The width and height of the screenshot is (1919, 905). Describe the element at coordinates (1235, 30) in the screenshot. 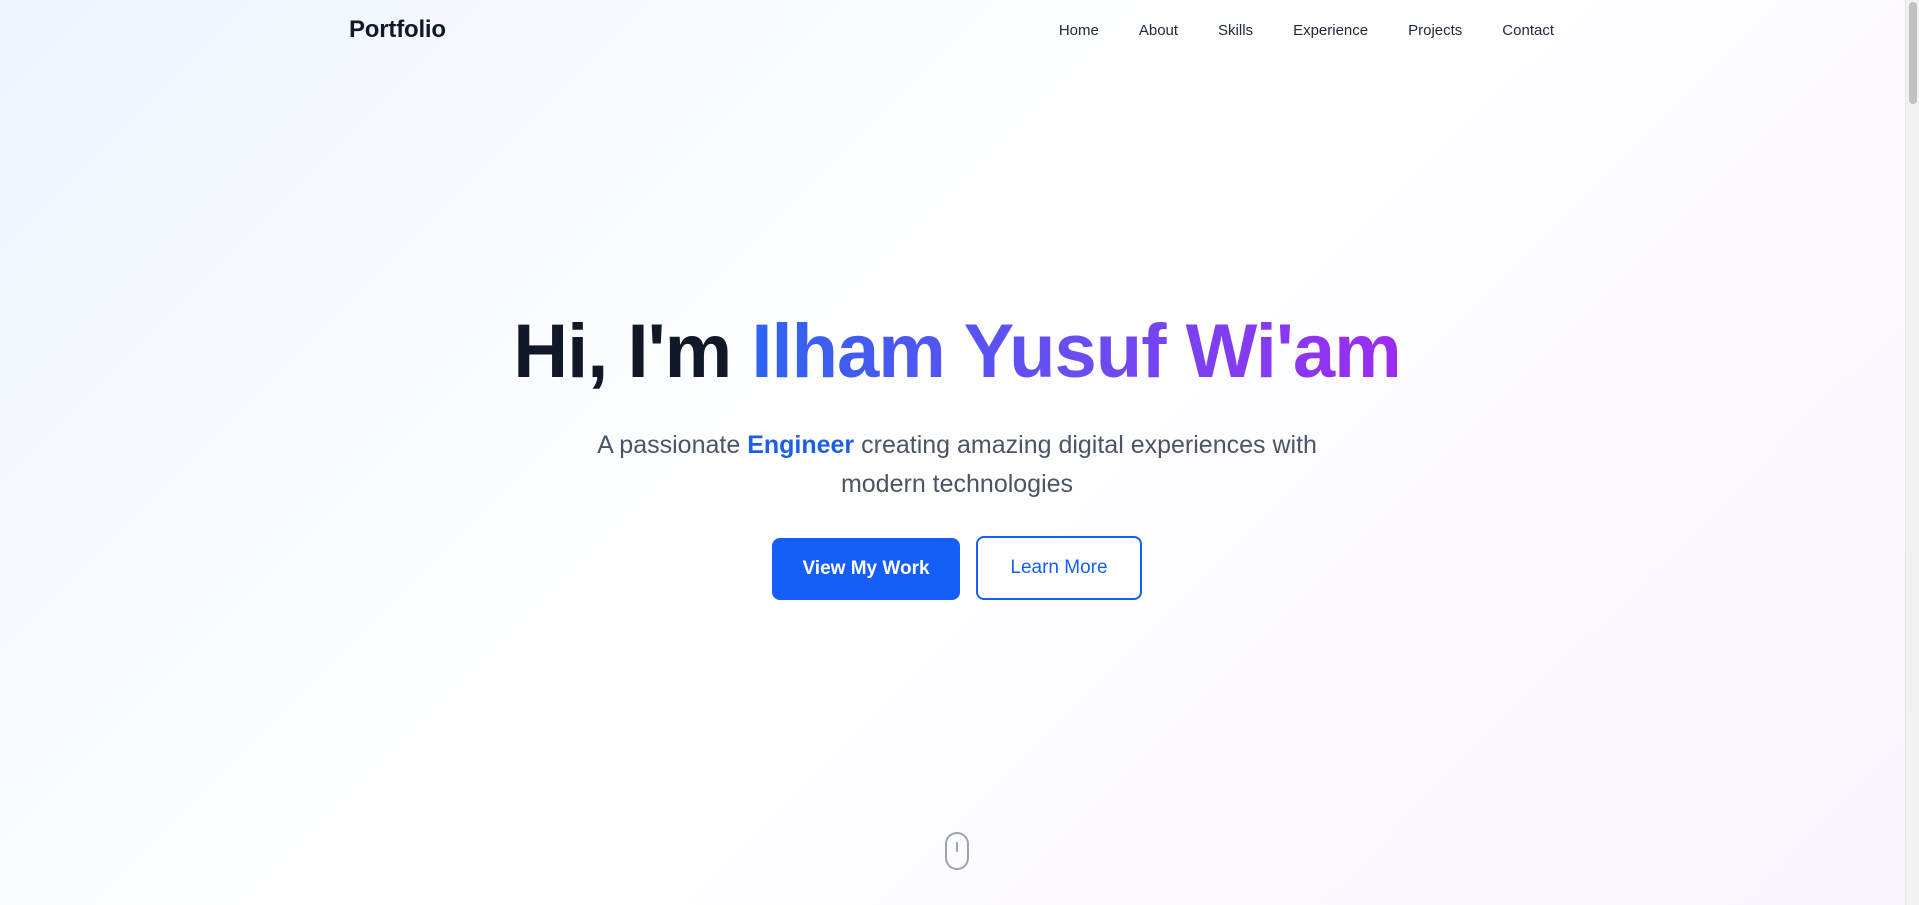

I see `nav-link-skills: Skills` at that location.